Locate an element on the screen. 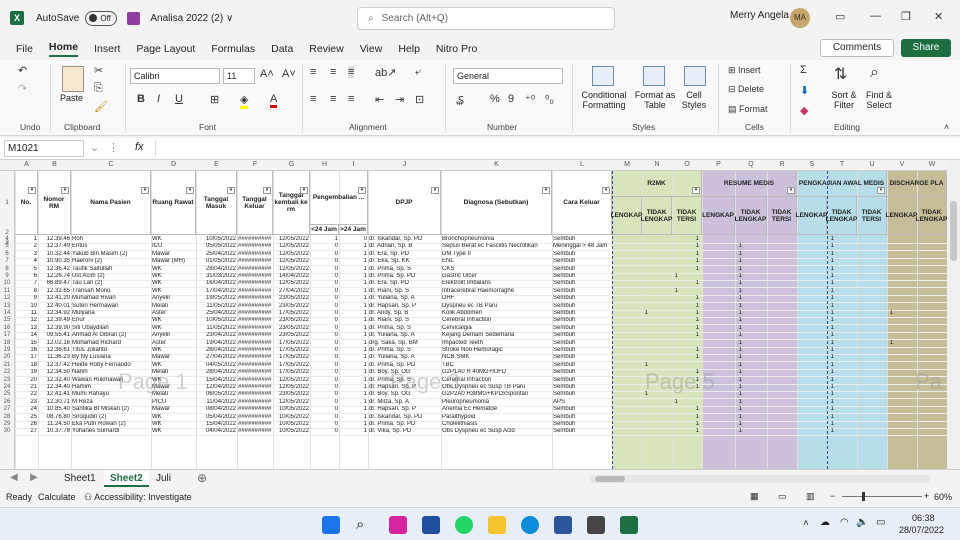  header-cara-keluar: Cara Keluar is located at coordinates (582, 203).